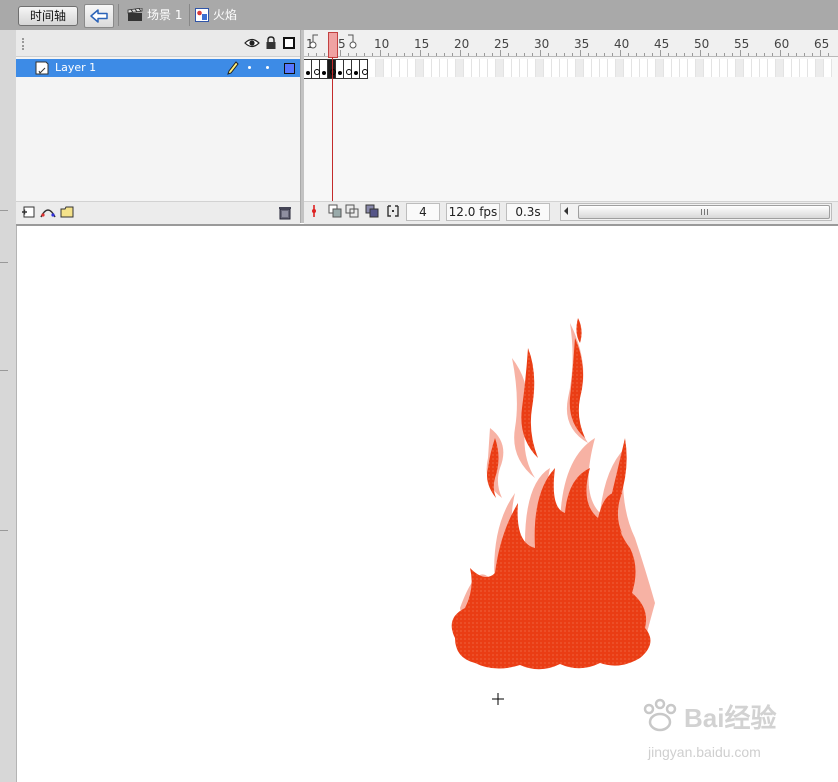 The image size is (838, 782). I want to click on movieclip-icon, so click(202, 15).